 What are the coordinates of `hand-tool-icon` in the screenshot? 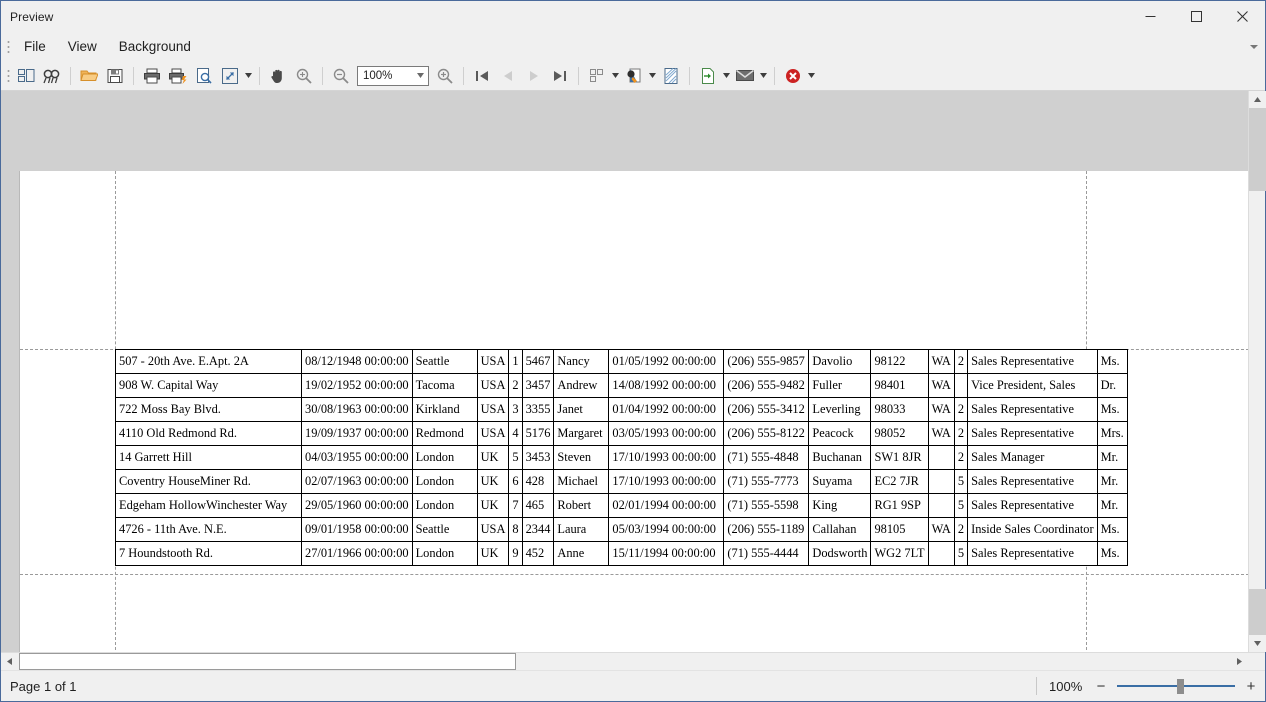 It's located at (278, 76).